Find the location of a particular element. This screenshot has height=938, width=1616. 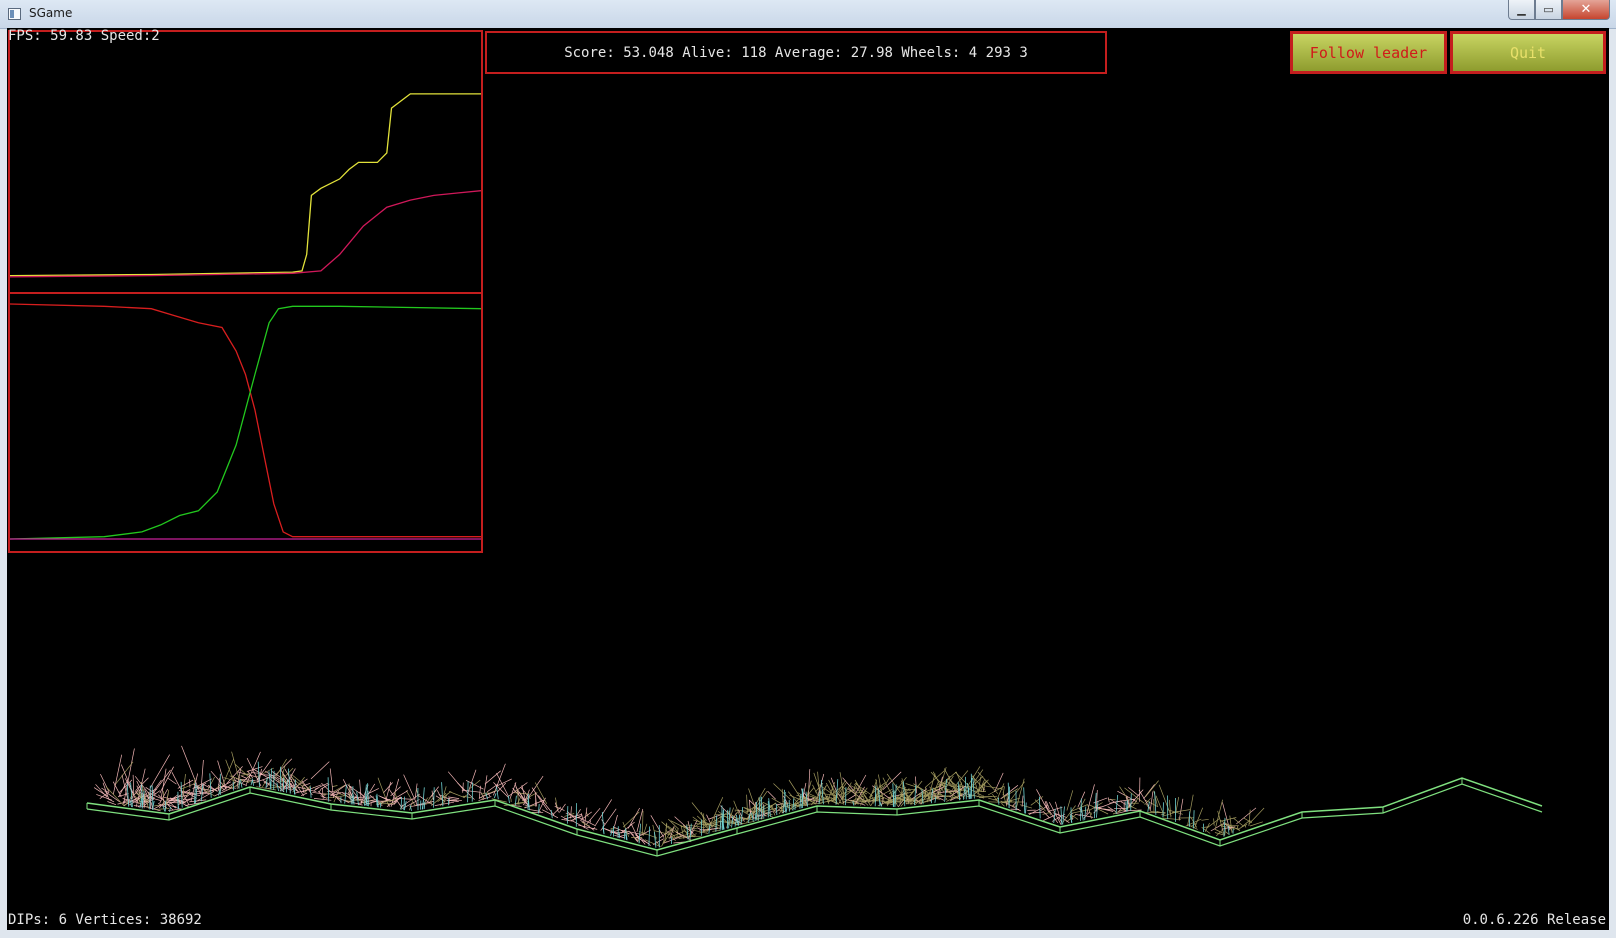

series-line-red is located at coordinates (245, 420).